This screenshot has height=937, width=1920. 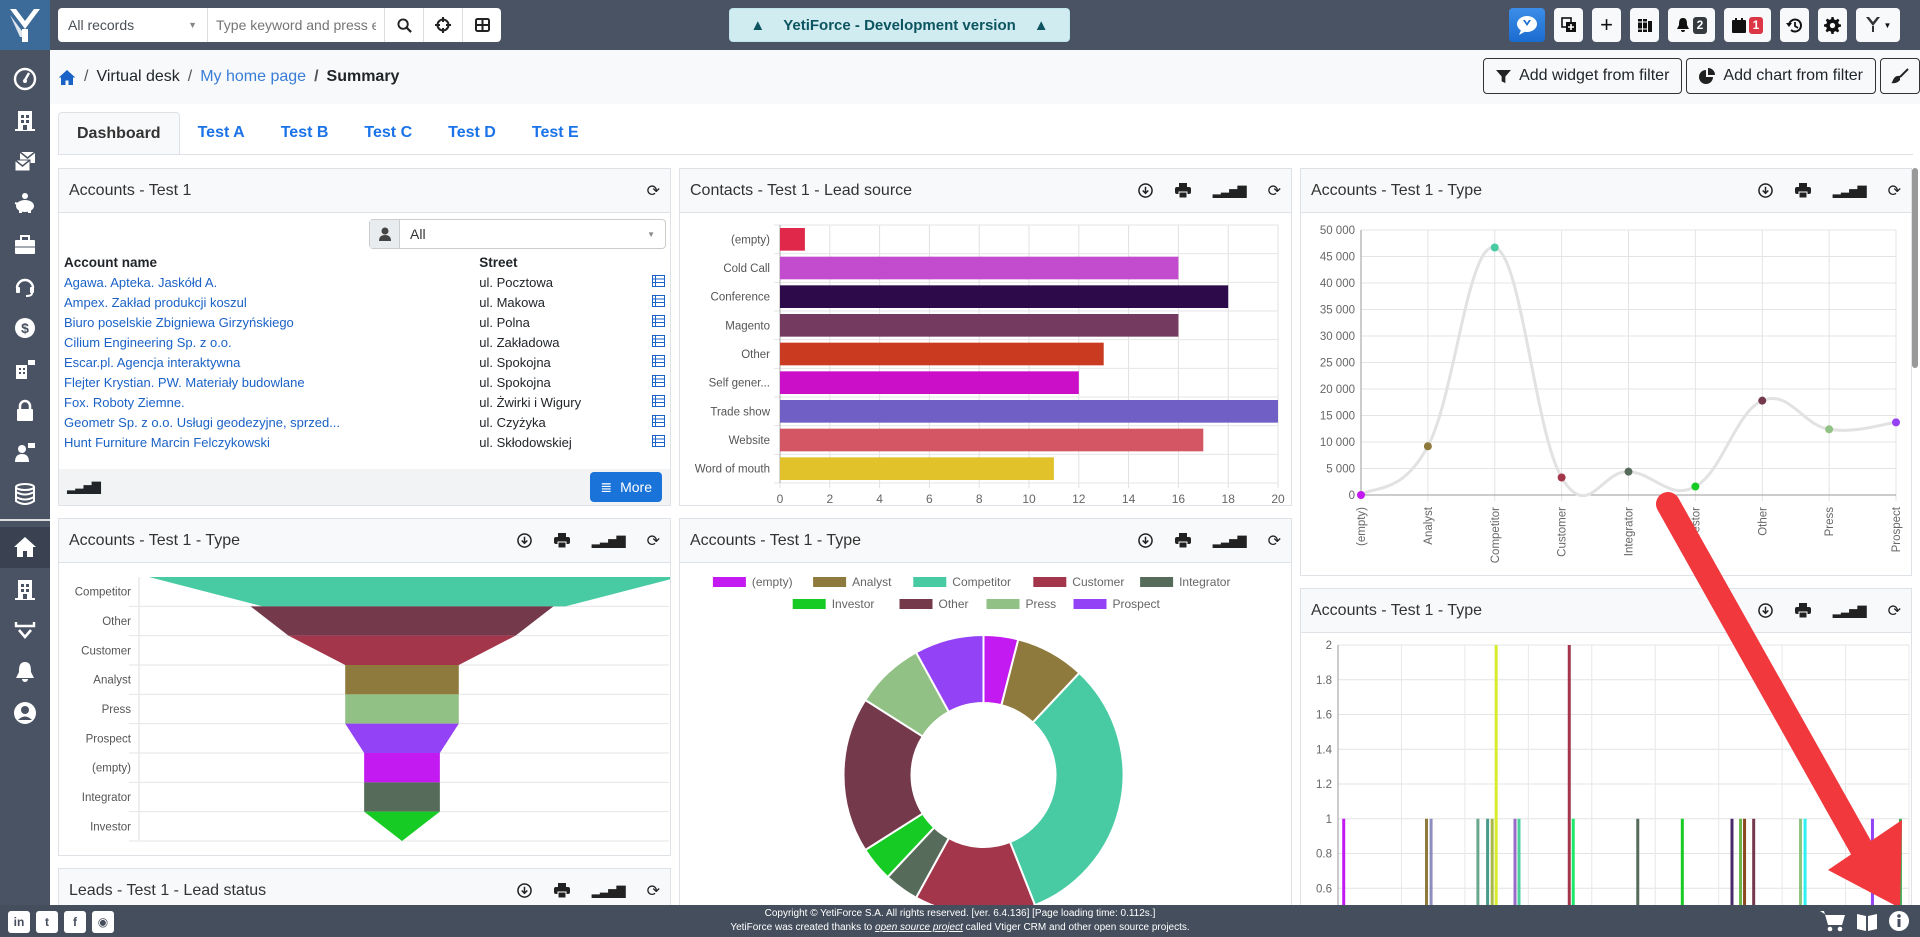 I want to click on account-name-link: Fox. Roboty Ziemne., so click(x=266, y=402).